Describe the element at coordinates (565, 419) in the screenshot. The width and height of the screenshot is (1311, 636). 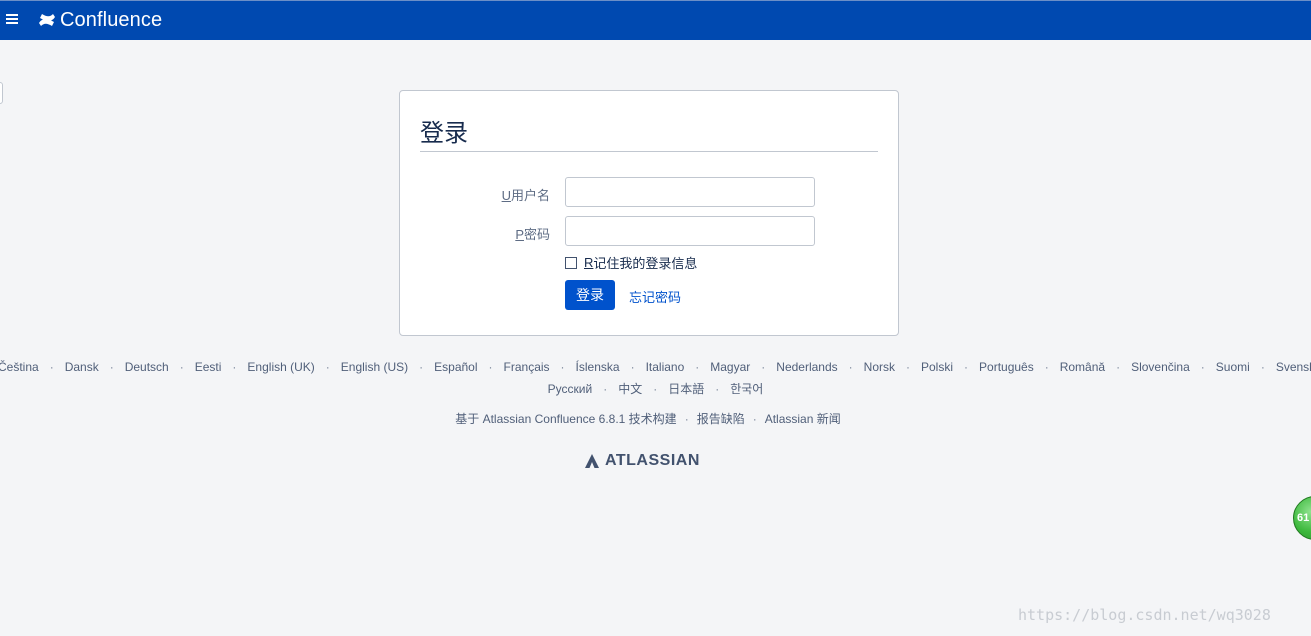
I see `powered-by-link: 基于 Atlassian Confluence 6.8.1 技术构建` at that location.